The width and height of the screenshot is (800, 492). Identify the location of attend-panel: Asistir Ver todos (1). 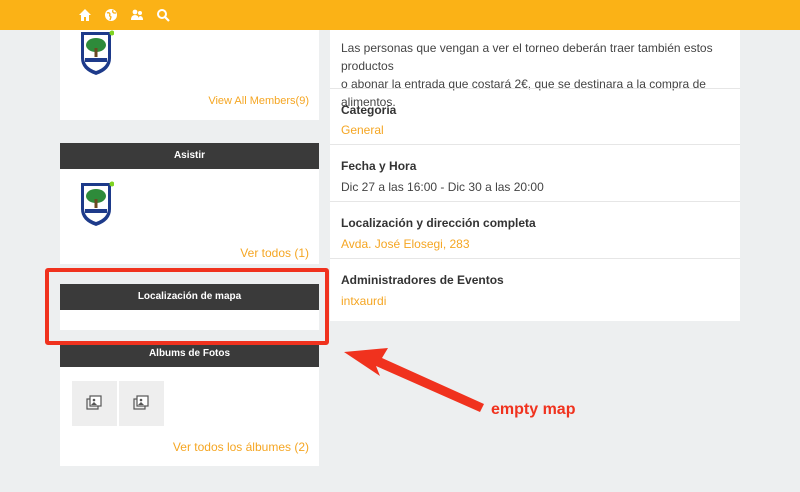
(189, 203).